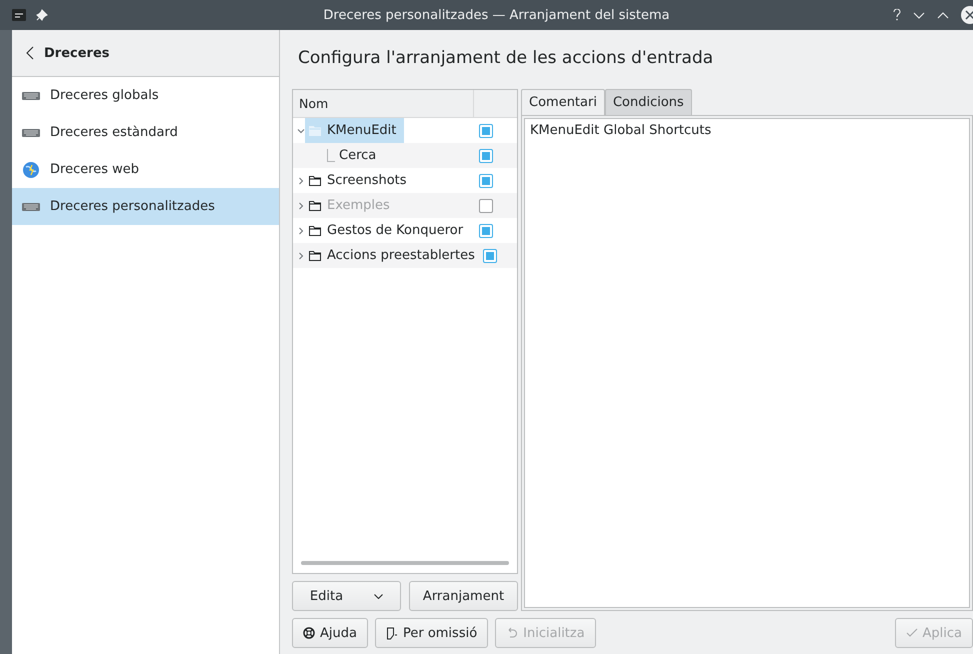 This screenshot has height=654, width=973. I want to click on sidebar-item-label: Dreceres estàndard, so click(114, 132).